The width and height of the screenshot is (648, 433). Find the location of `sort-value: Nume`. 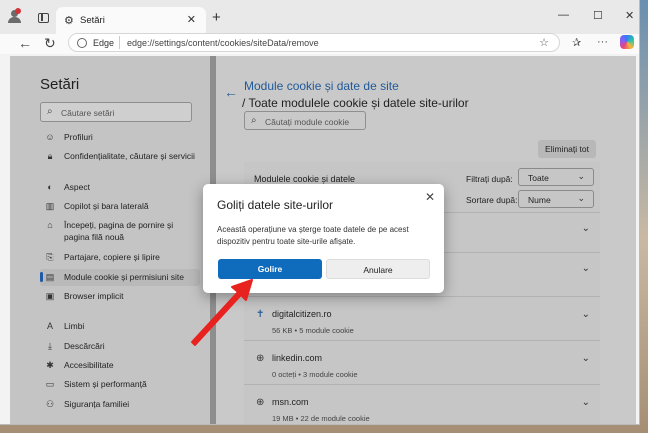

sort-value: Nume is located at coordinates (539, 200).